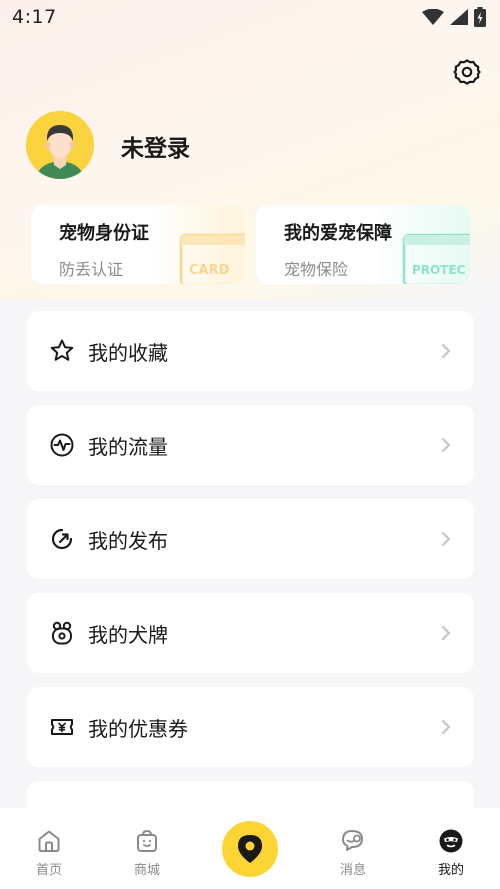 This screenshot has height=889, width=500. What do you see at coordinates (480, 17) in the screenshot?
I see `battery-icon` at bounding box center [480, 17].